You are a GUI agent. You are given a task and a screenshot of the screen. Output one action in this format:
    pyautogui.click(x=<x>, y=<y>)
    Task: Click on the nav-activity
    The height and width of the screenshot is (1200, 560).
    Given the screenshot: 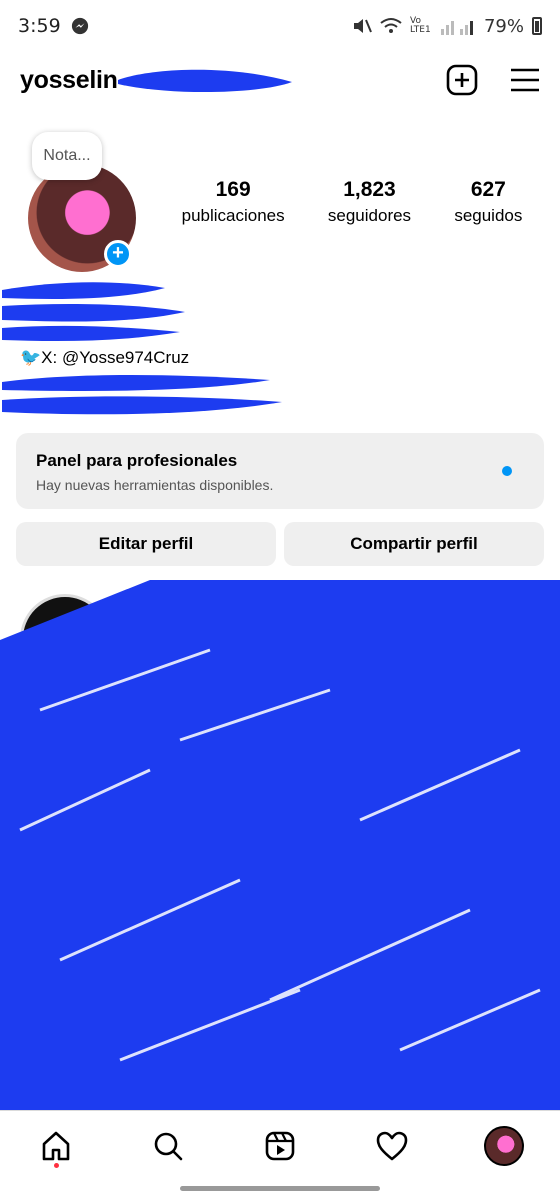 What is the action you would take?
    pyautogui.click(x=392, y=1146)
    